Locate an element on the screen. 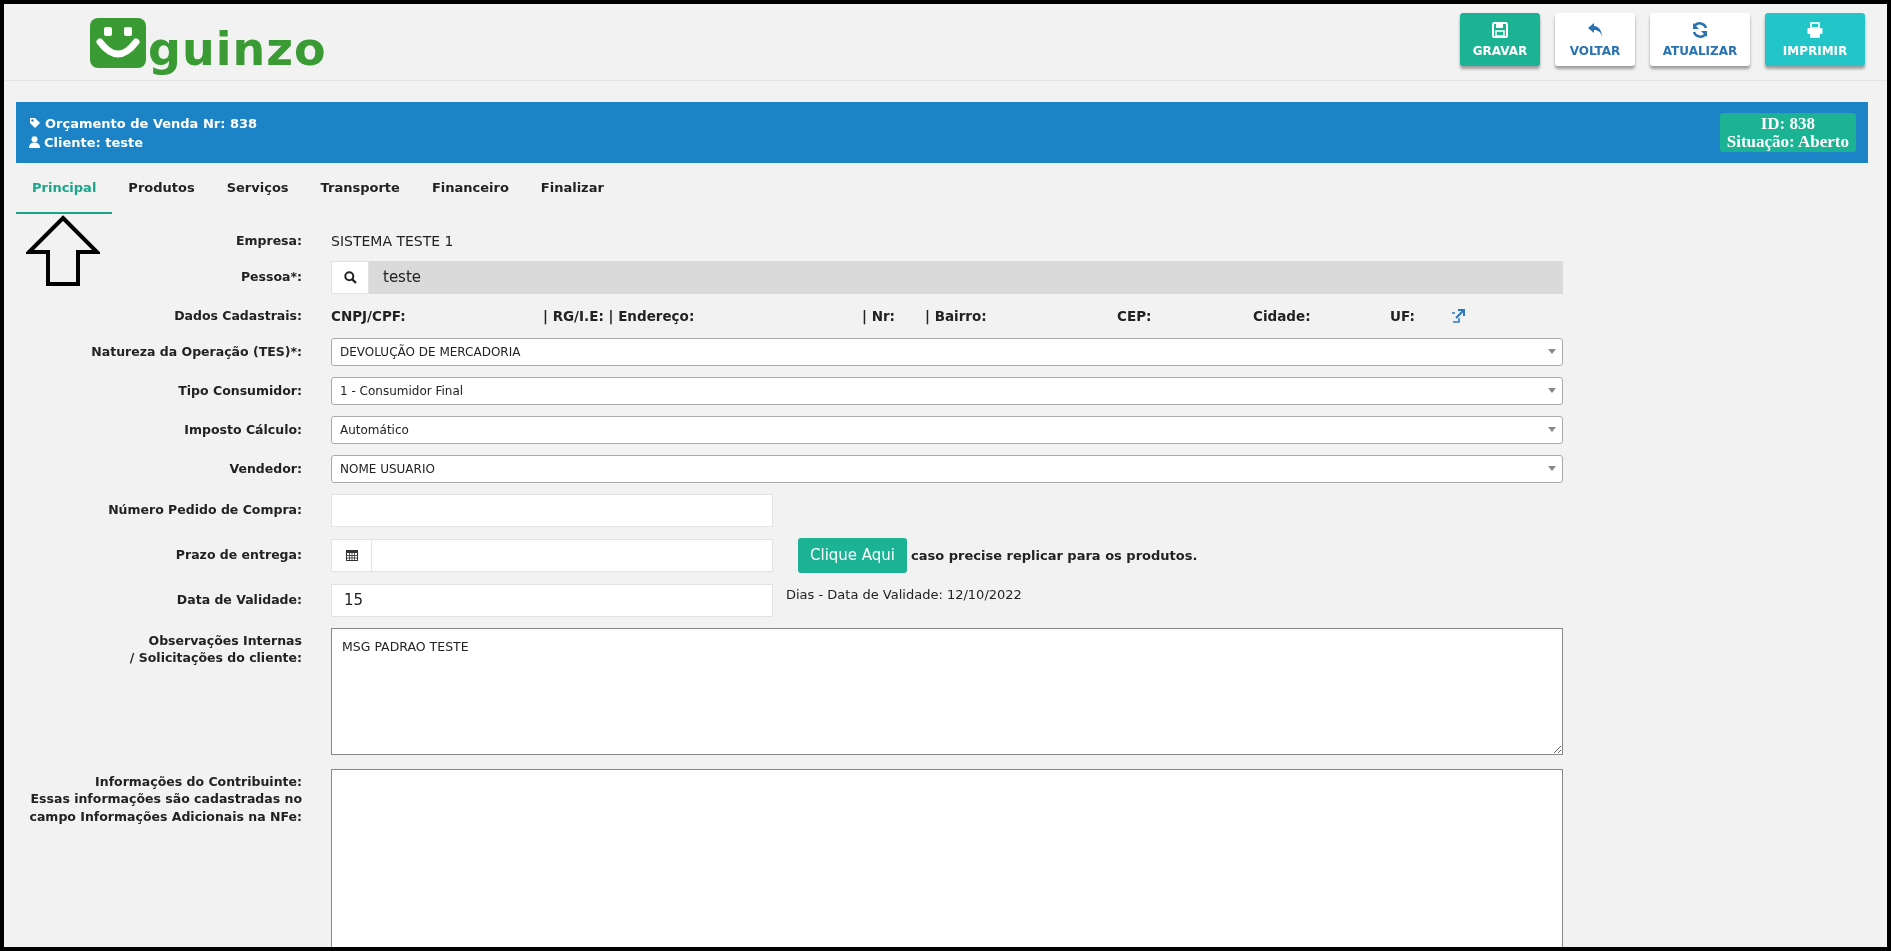  field-label: Natureza da Operação (TES)*: is located at coordinates (196, 351).